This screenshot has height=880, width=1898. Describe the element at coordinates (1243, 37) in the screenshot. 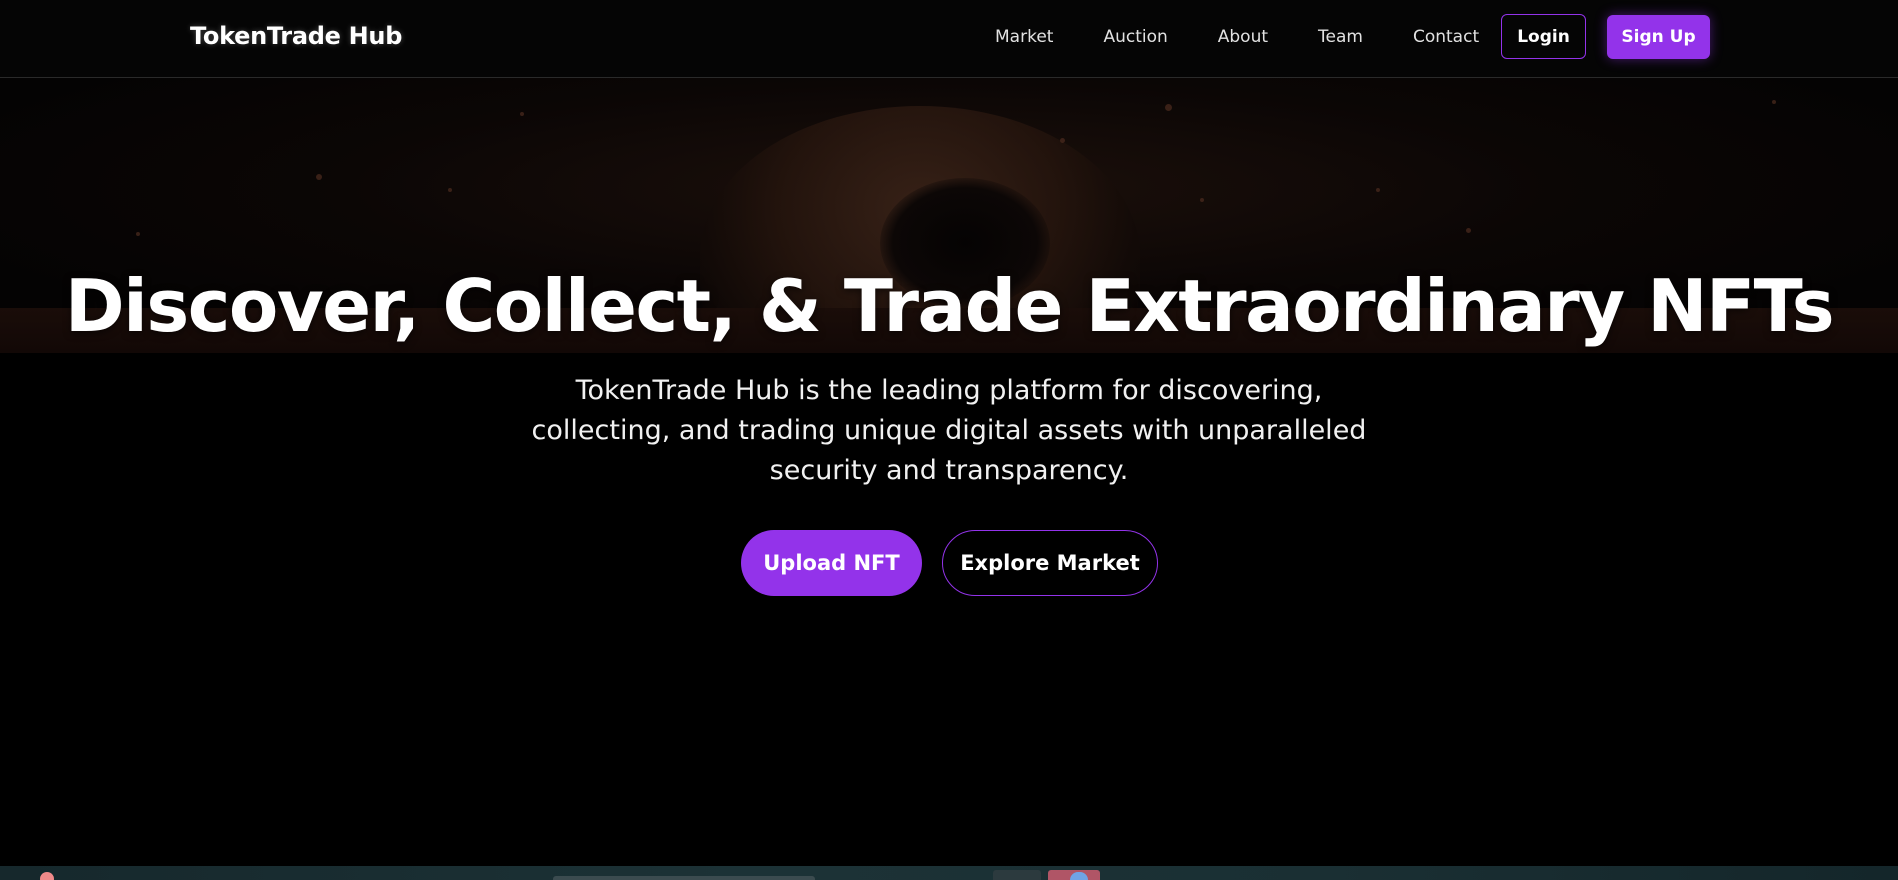

I see `nav-link-about: About` at that location.